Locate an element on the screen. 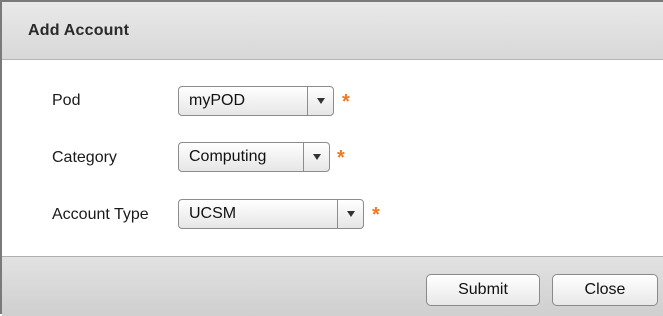 The height and width of the screenshot is (316, 663). pod-select: myPOD is located at coordinates (256, 101).